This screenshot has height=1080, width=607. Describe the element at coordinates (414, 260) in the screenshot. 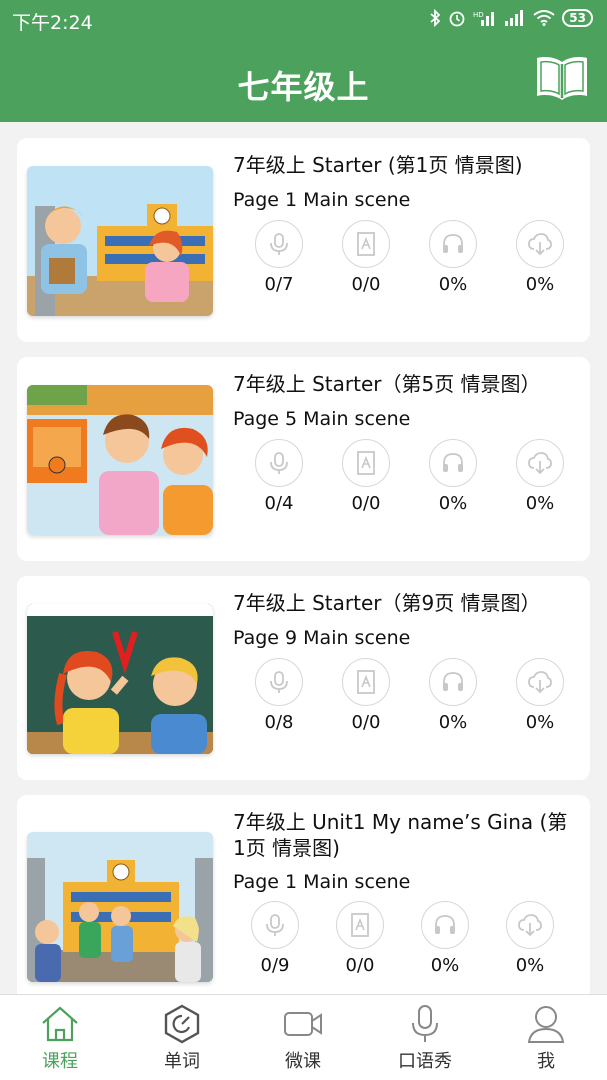

I see `lesson-stats: 0/7 0/0 0% 0%` at that location.